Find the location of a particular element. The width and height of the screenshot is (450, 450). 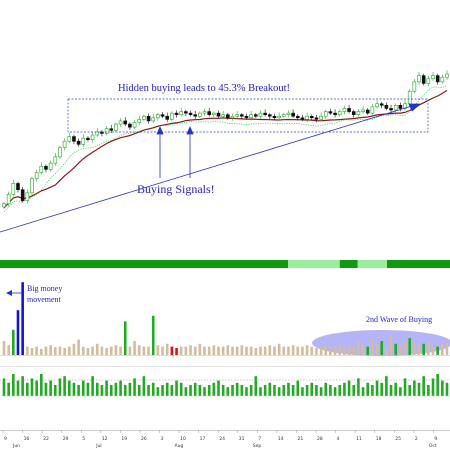

x-month-label: Aug is located at coordinates (179, 446).